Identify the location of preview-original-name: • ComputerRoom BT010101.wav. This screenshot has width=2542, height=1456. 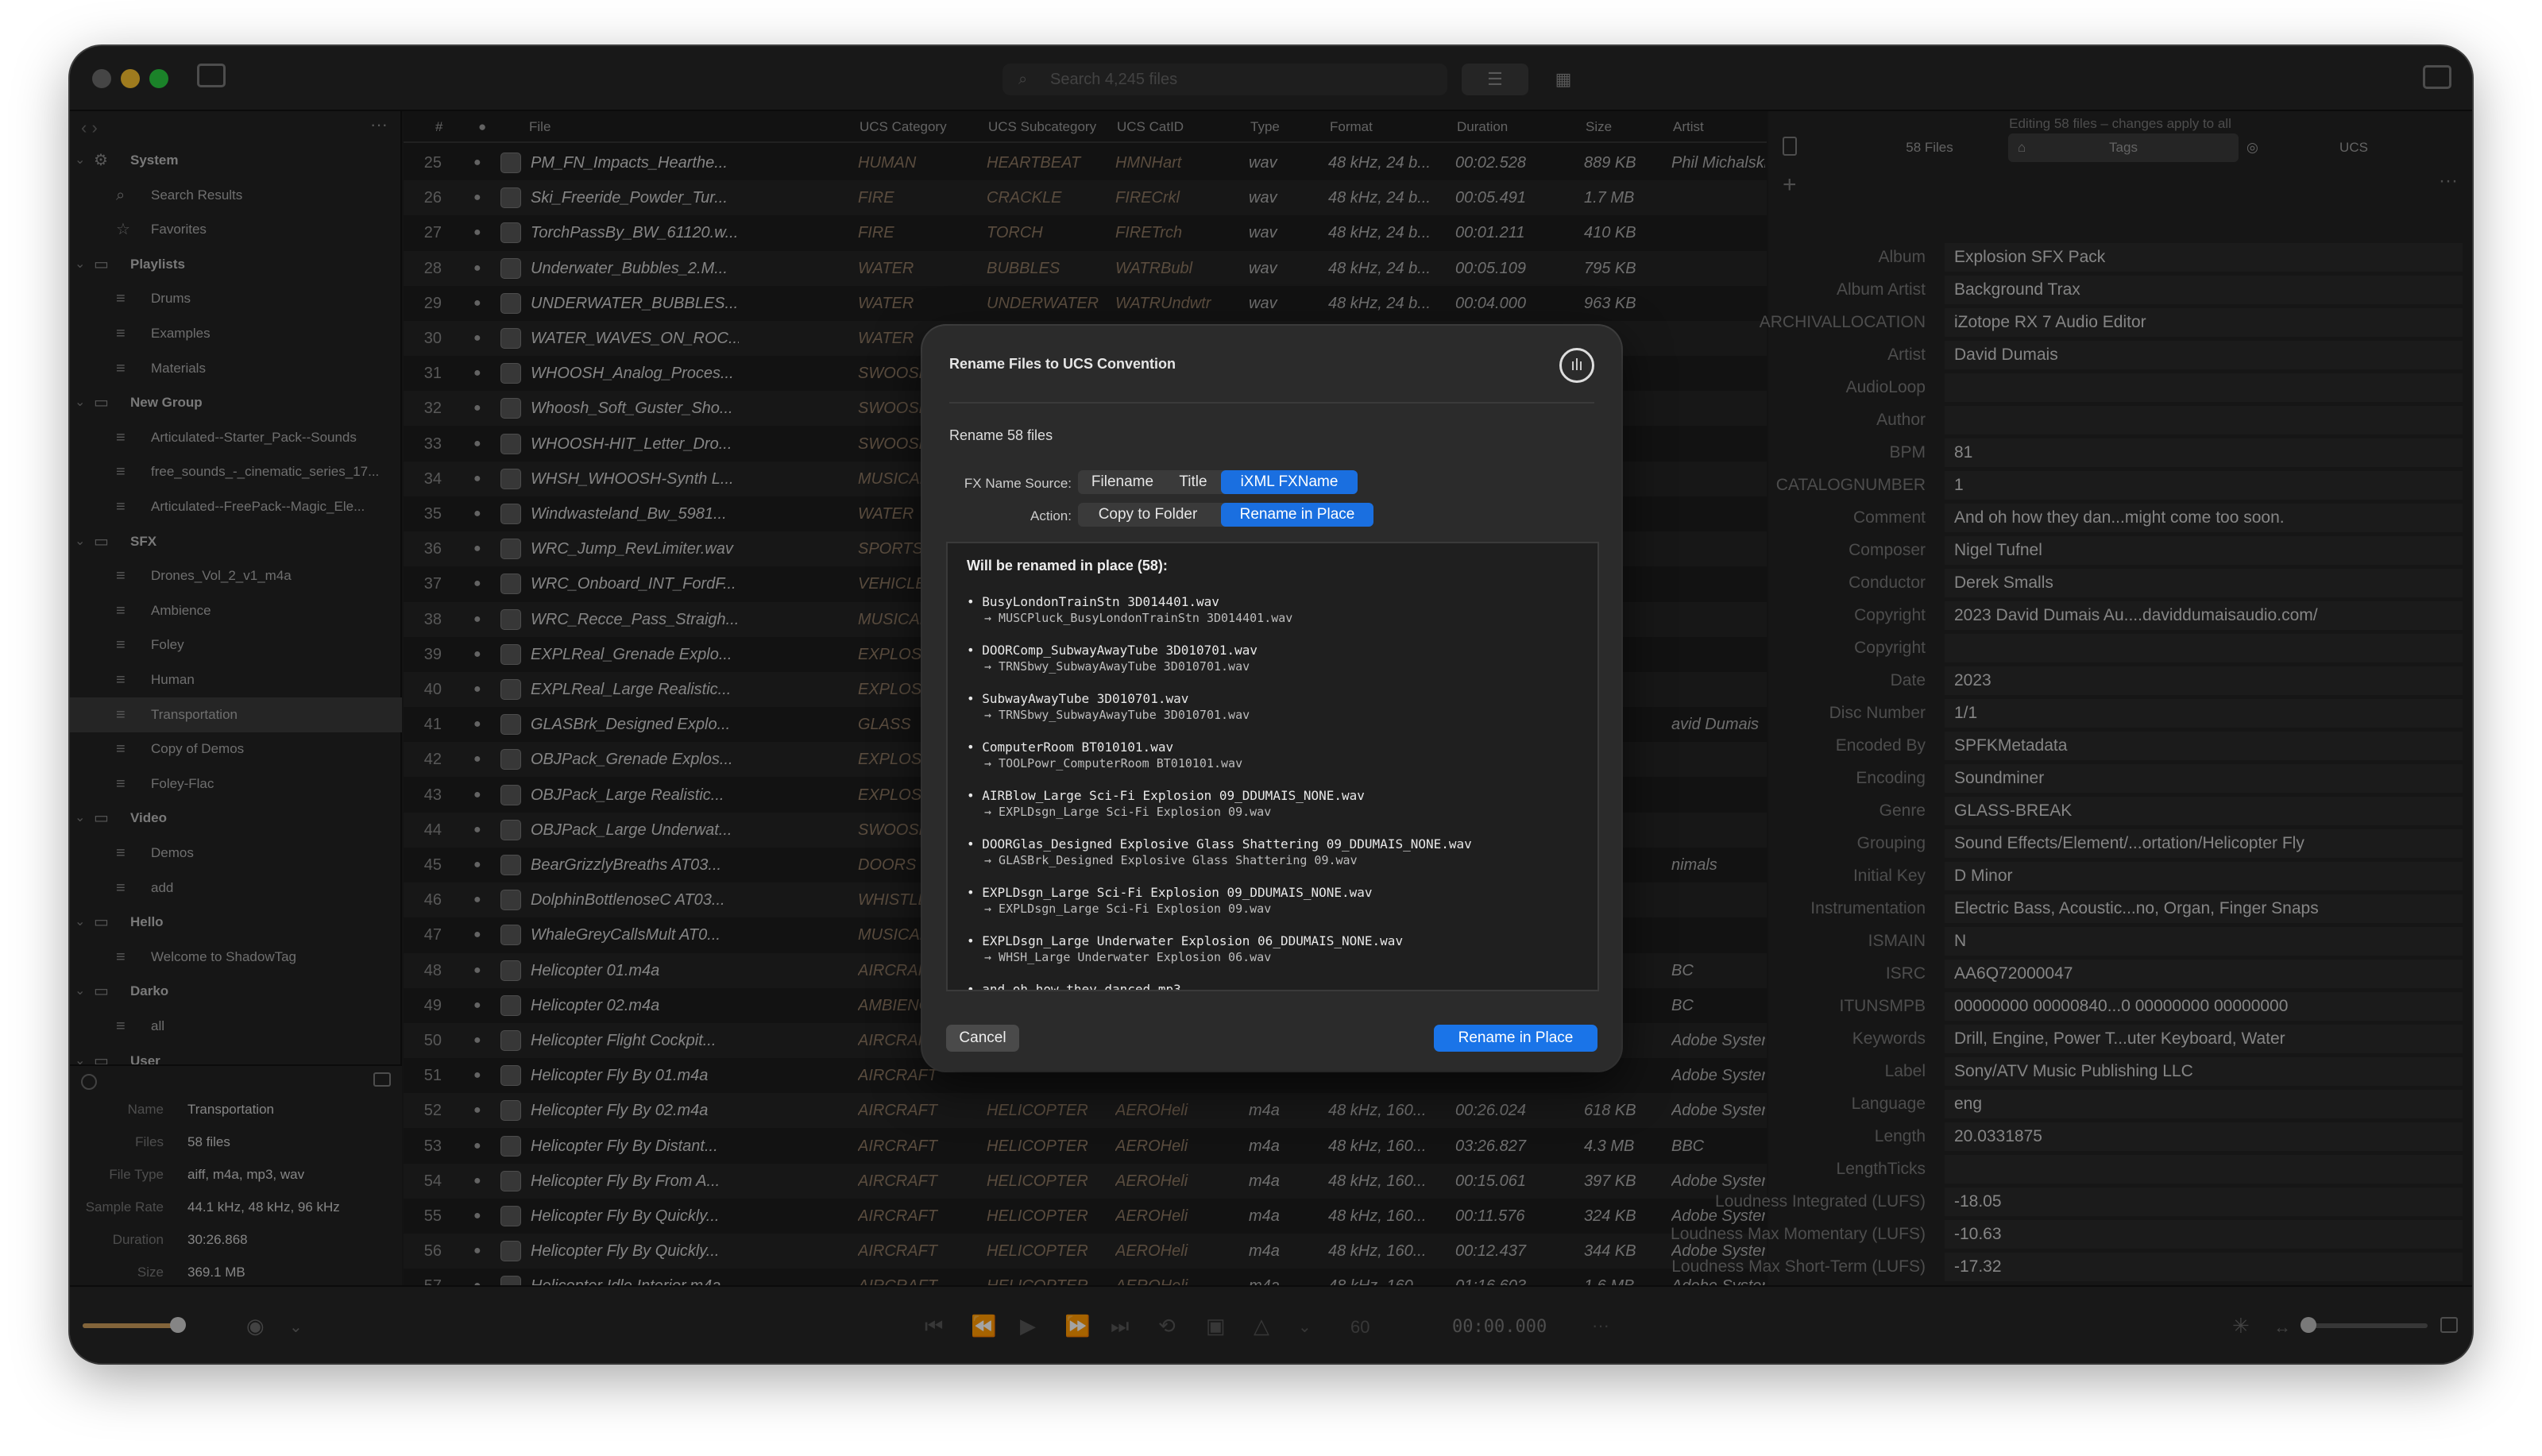
(1070, 747).